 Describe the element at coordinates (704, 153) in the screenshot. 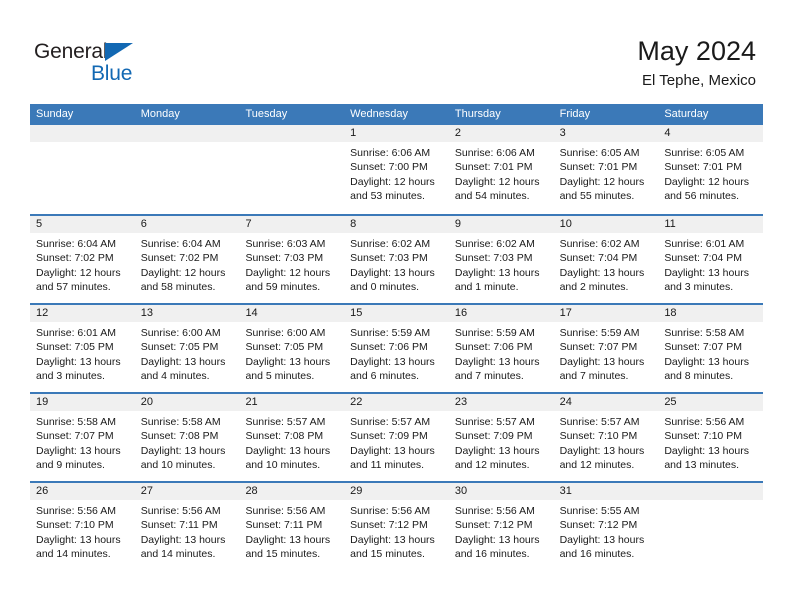

I see `sunrise-line: Sunrise: 6:05 AM` at that location.